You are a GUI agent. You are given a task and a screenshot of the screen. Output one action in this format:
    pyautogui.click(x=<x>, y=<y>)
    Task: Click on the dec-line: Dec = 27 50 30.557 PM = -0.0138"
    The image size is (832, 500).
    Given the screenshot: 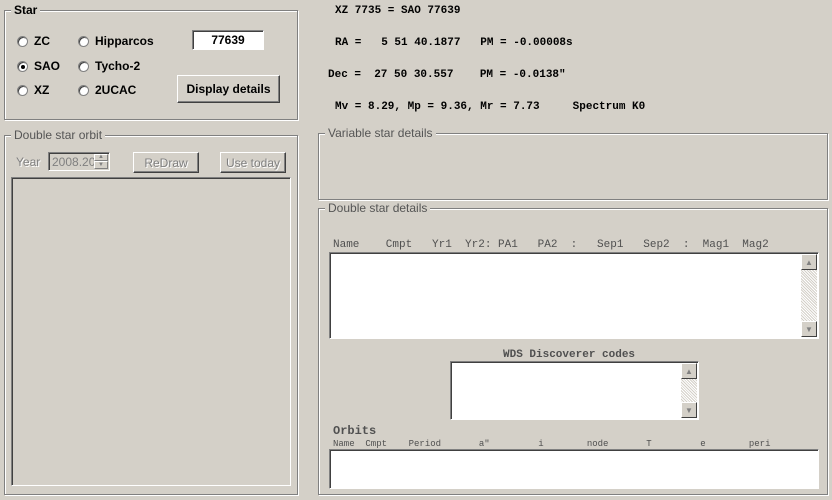 What is the action you would take?
    pyautogui.click(x=447, y=75)
    